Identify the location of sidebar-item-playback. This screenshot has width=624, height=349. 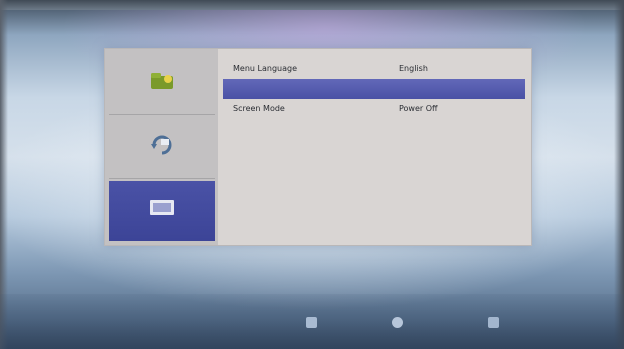
(162, 148).